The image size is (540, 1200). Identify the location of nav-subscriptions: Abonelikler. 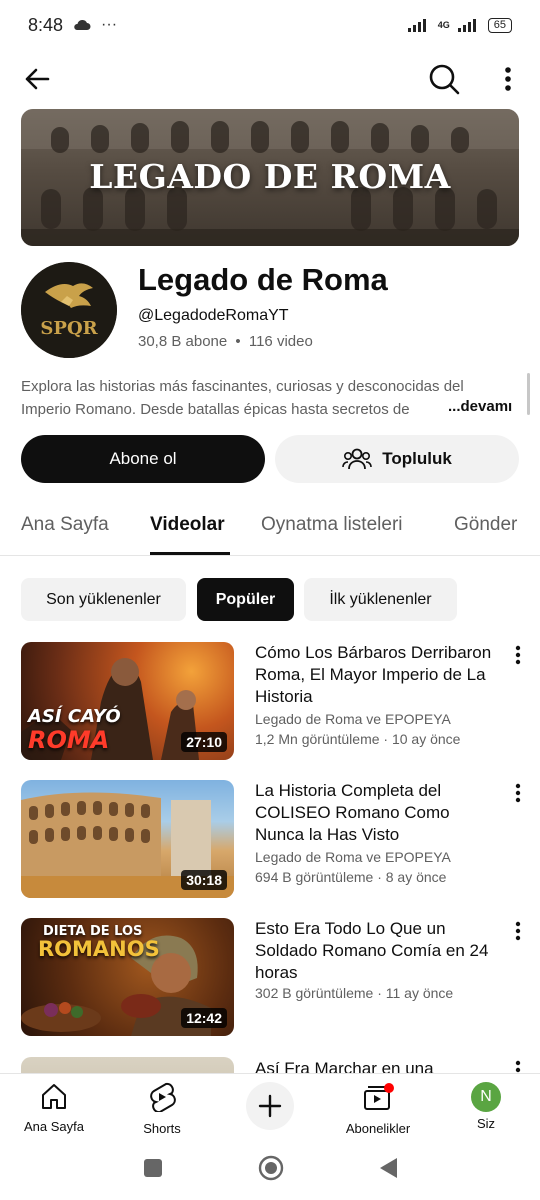
(378, 1109).